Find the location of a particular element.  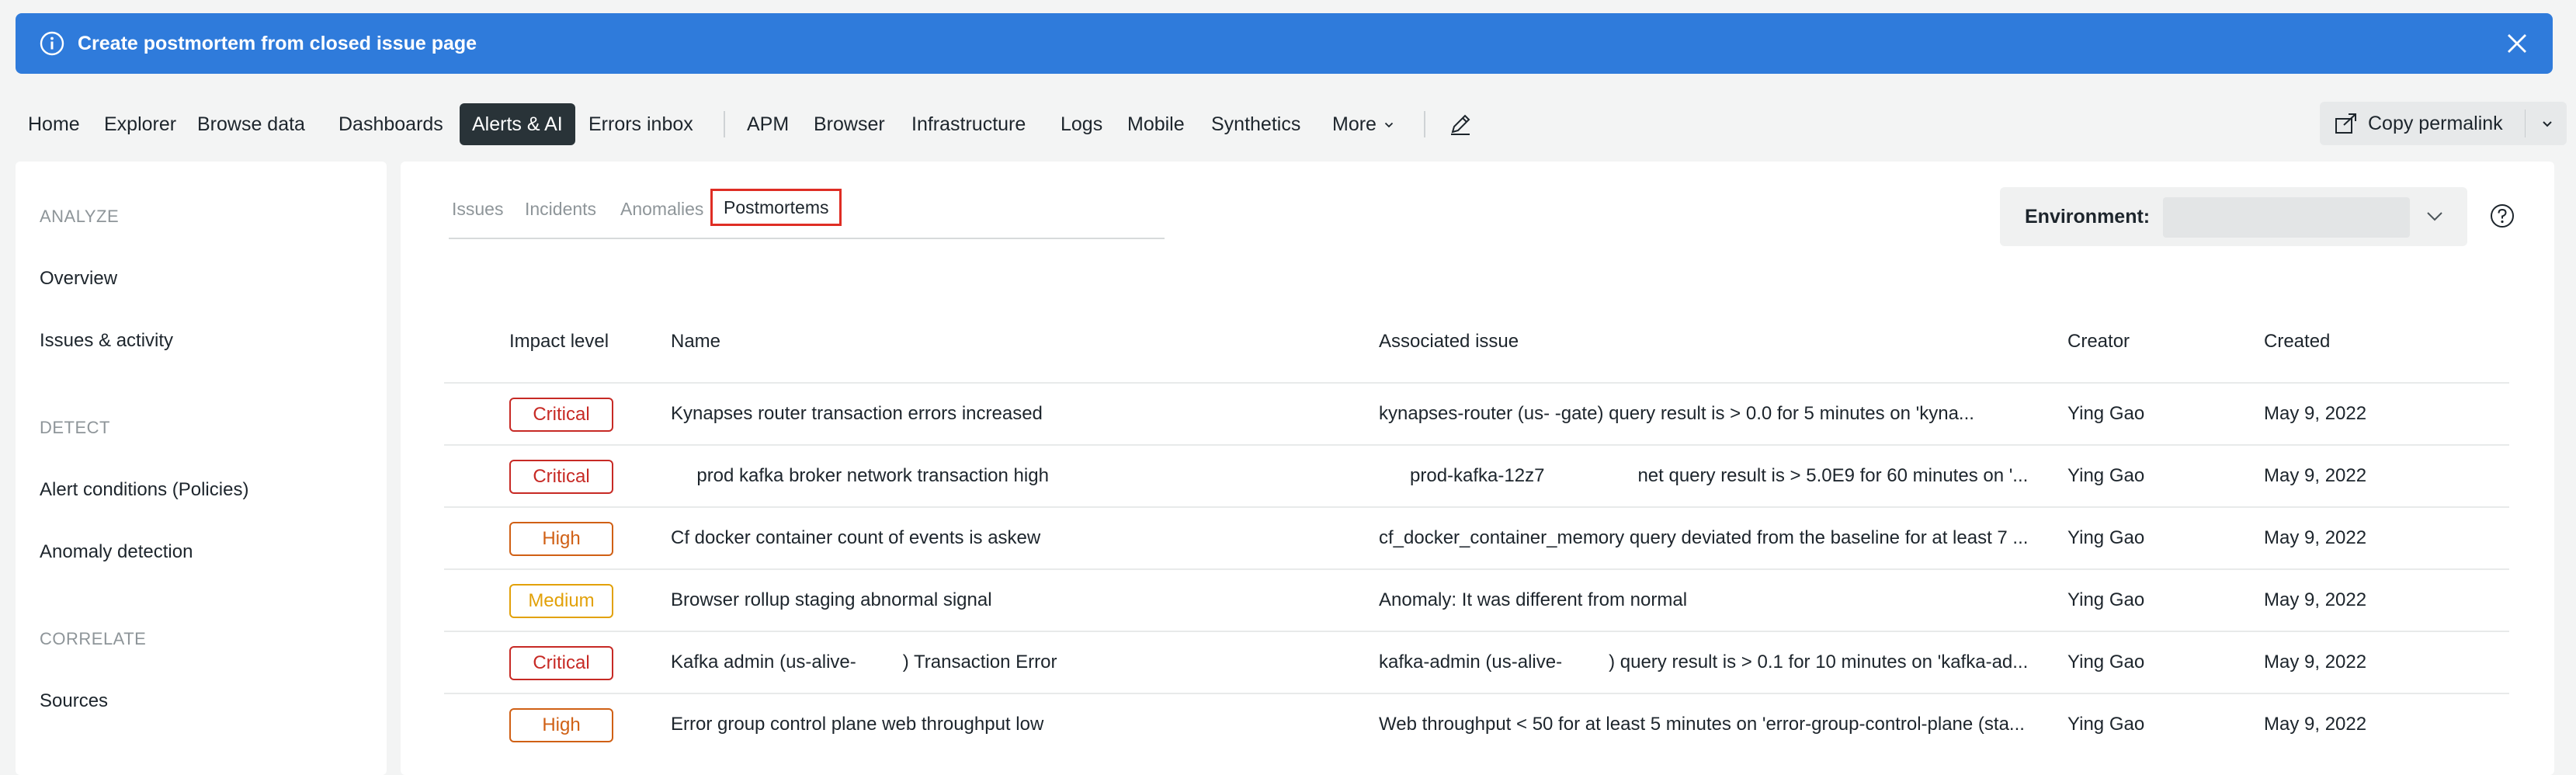

nav-browse-data: Browse data is located at coordinates (251, 124).